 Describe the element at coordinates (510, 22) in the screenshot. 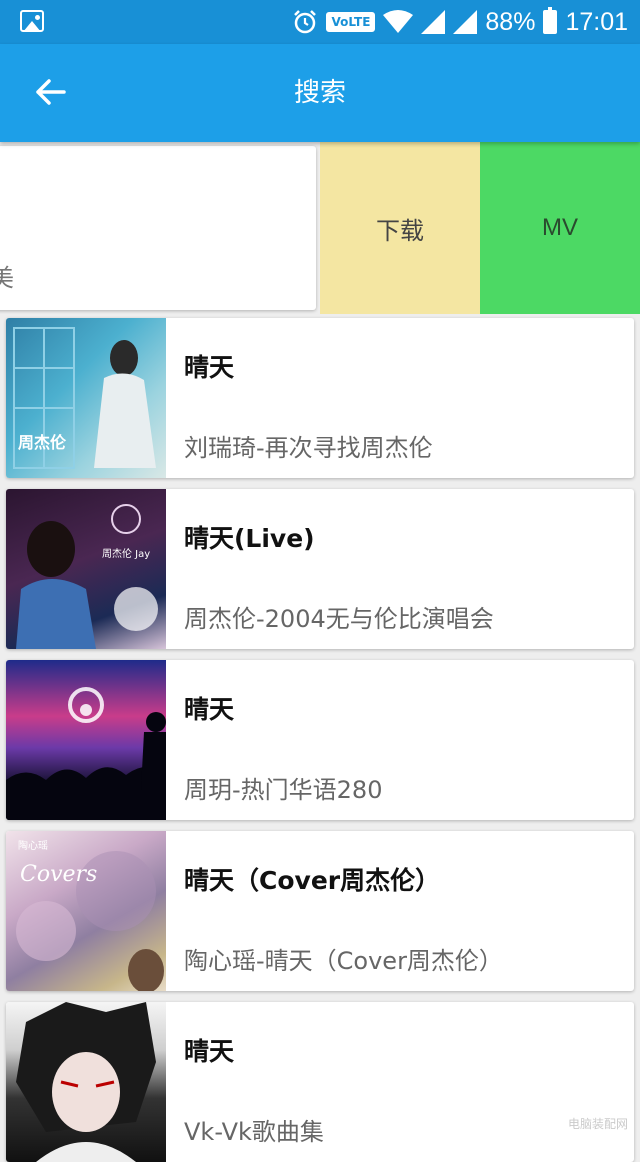

I see `battery-percentage: 88%` at that location.